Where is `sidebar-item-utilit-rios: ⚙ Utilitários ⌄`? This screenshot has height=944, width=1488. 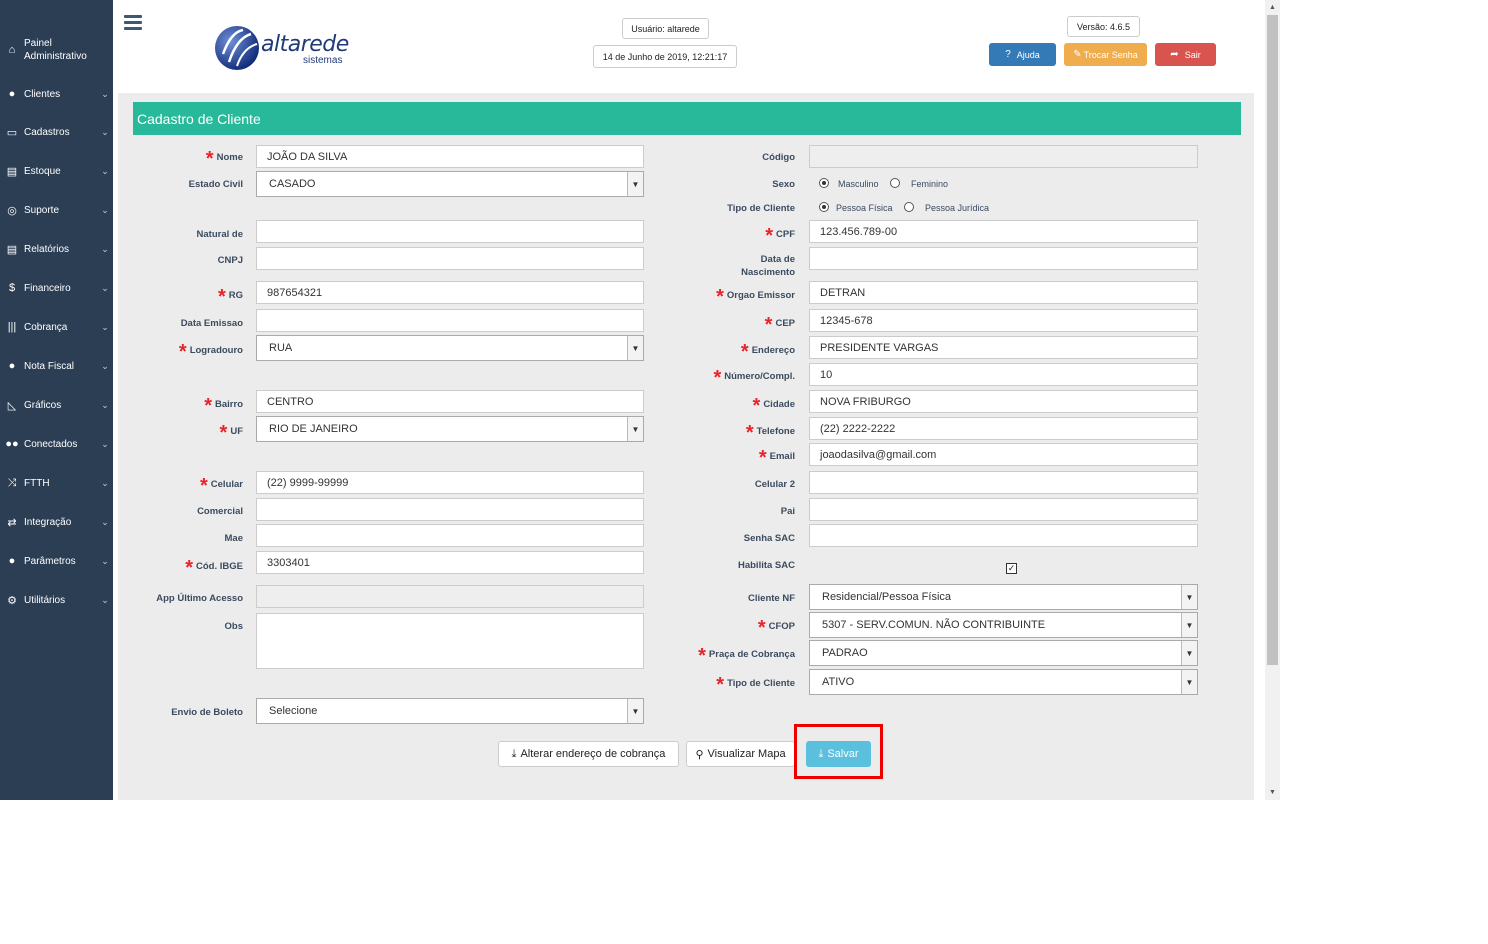 sidebar-item-utilit-rios: ⚙ Utilitários ⌄ is located at coordinates (56, 600).